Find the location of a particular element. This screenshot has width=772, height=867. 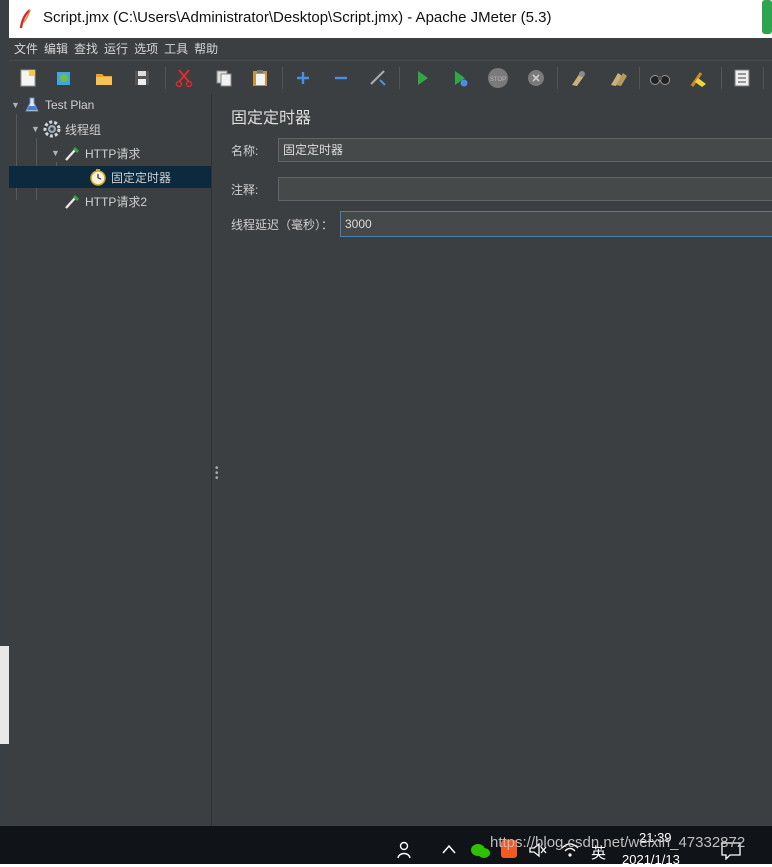

people-icon is located at coordinates (406, 850).